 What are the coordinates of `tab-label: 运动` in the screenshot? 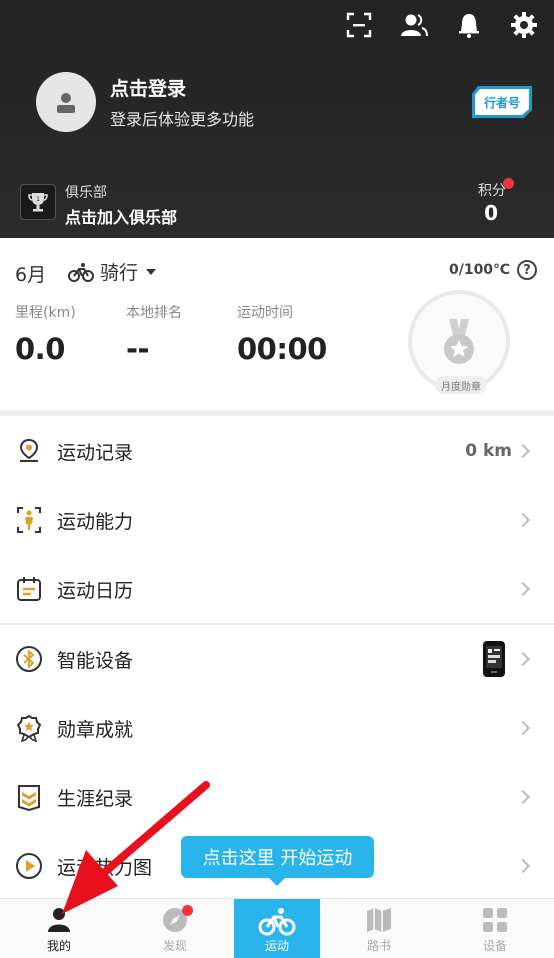 It's located at (276, 946).